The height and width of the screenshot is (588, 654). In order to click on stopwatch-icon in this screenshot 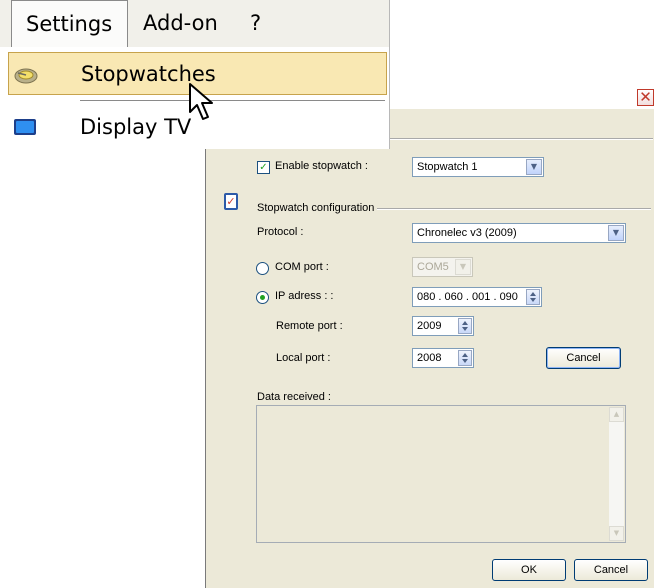, I will do `click(26, 76)`.